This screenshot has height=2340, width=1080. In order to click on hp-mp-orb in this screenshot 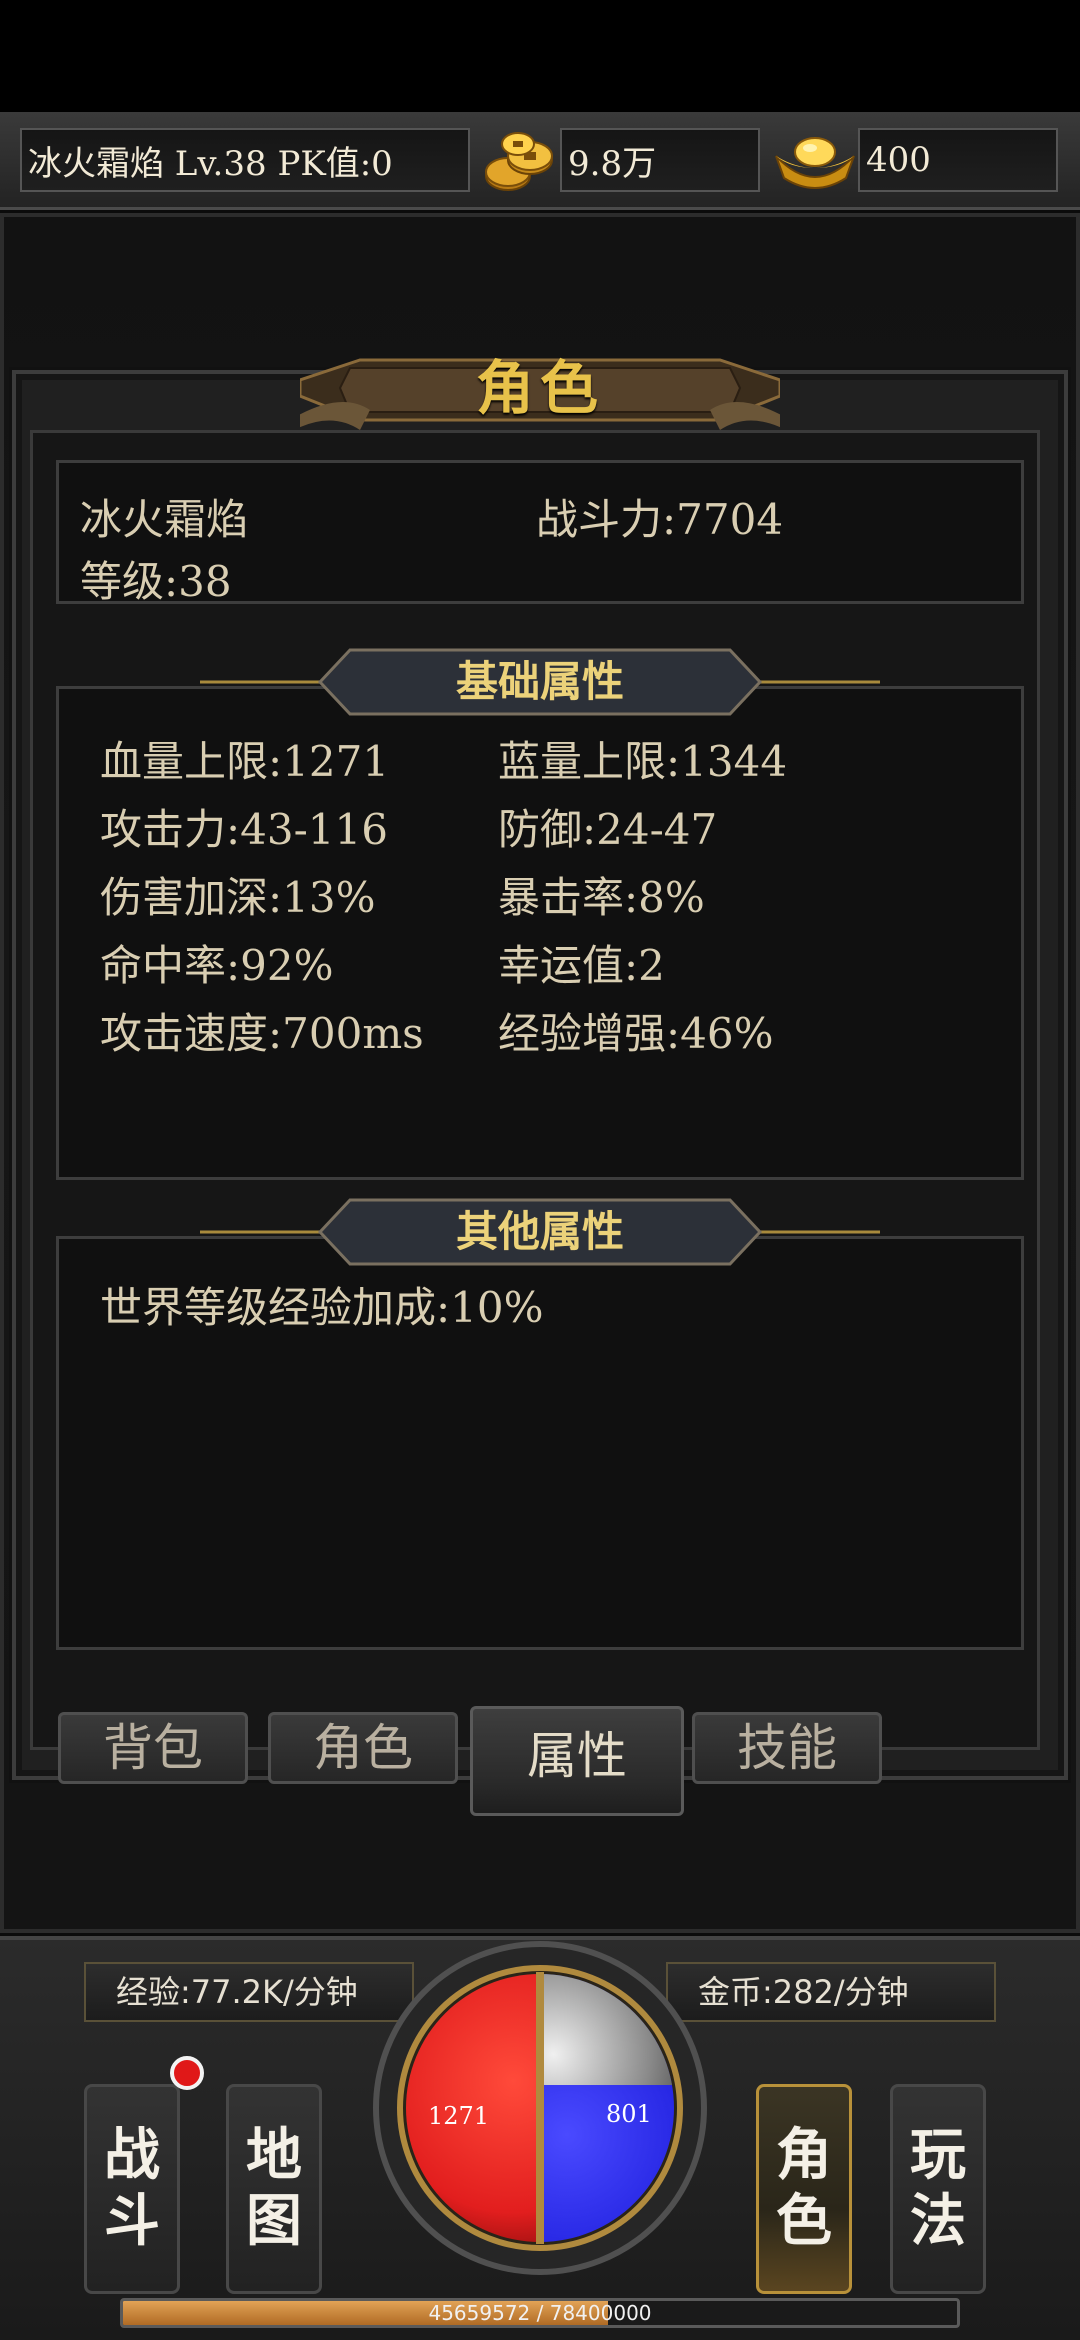, I will do `click(540, 2108)`.